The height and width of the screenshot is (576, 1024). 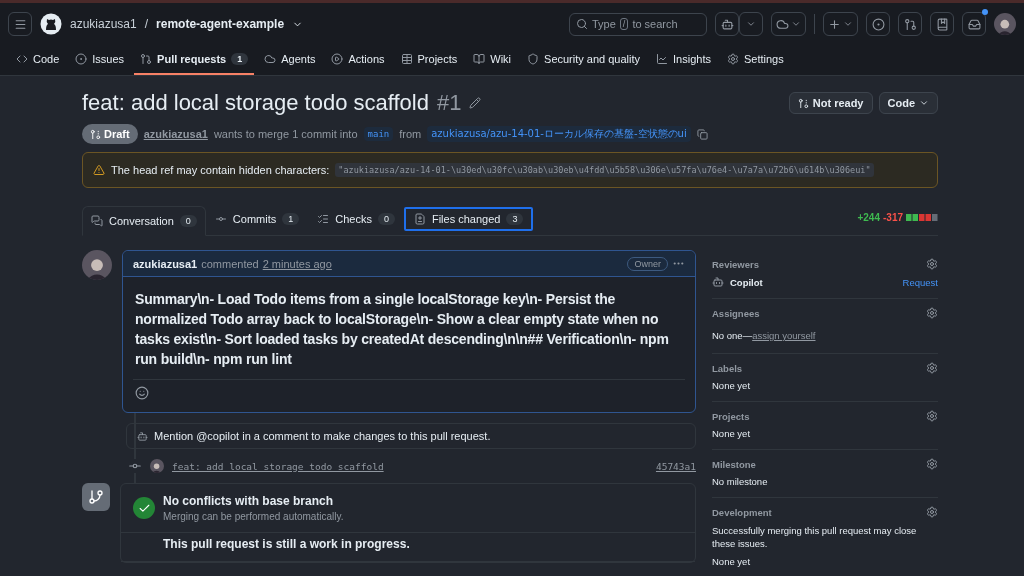 What do you see at coordinates (920, 282) in the screenshot?
I see `request-review-link: Request` at bounding box center [920, 282].